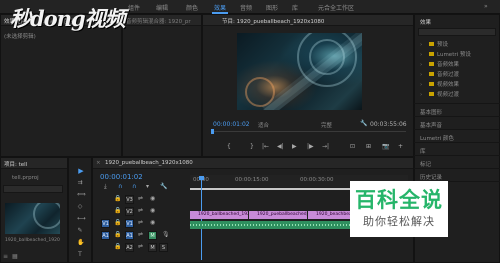 The width and height of the screenshot is (500, 263). What do you see at coordinates (445, 54) in the screenshot?
I see `tree-item-lumetri-presets: › Lumetri 预设` at bounding box center [445, 54].